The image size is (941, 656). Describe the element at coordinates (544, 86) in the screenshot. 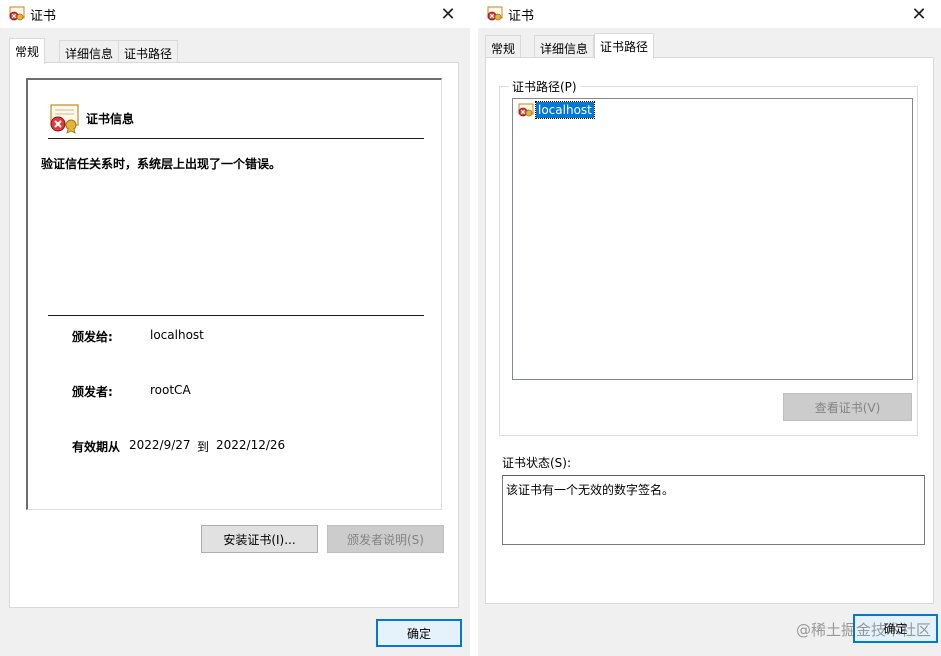

I see `certification-path-label: 证书路径(P)` at that location.